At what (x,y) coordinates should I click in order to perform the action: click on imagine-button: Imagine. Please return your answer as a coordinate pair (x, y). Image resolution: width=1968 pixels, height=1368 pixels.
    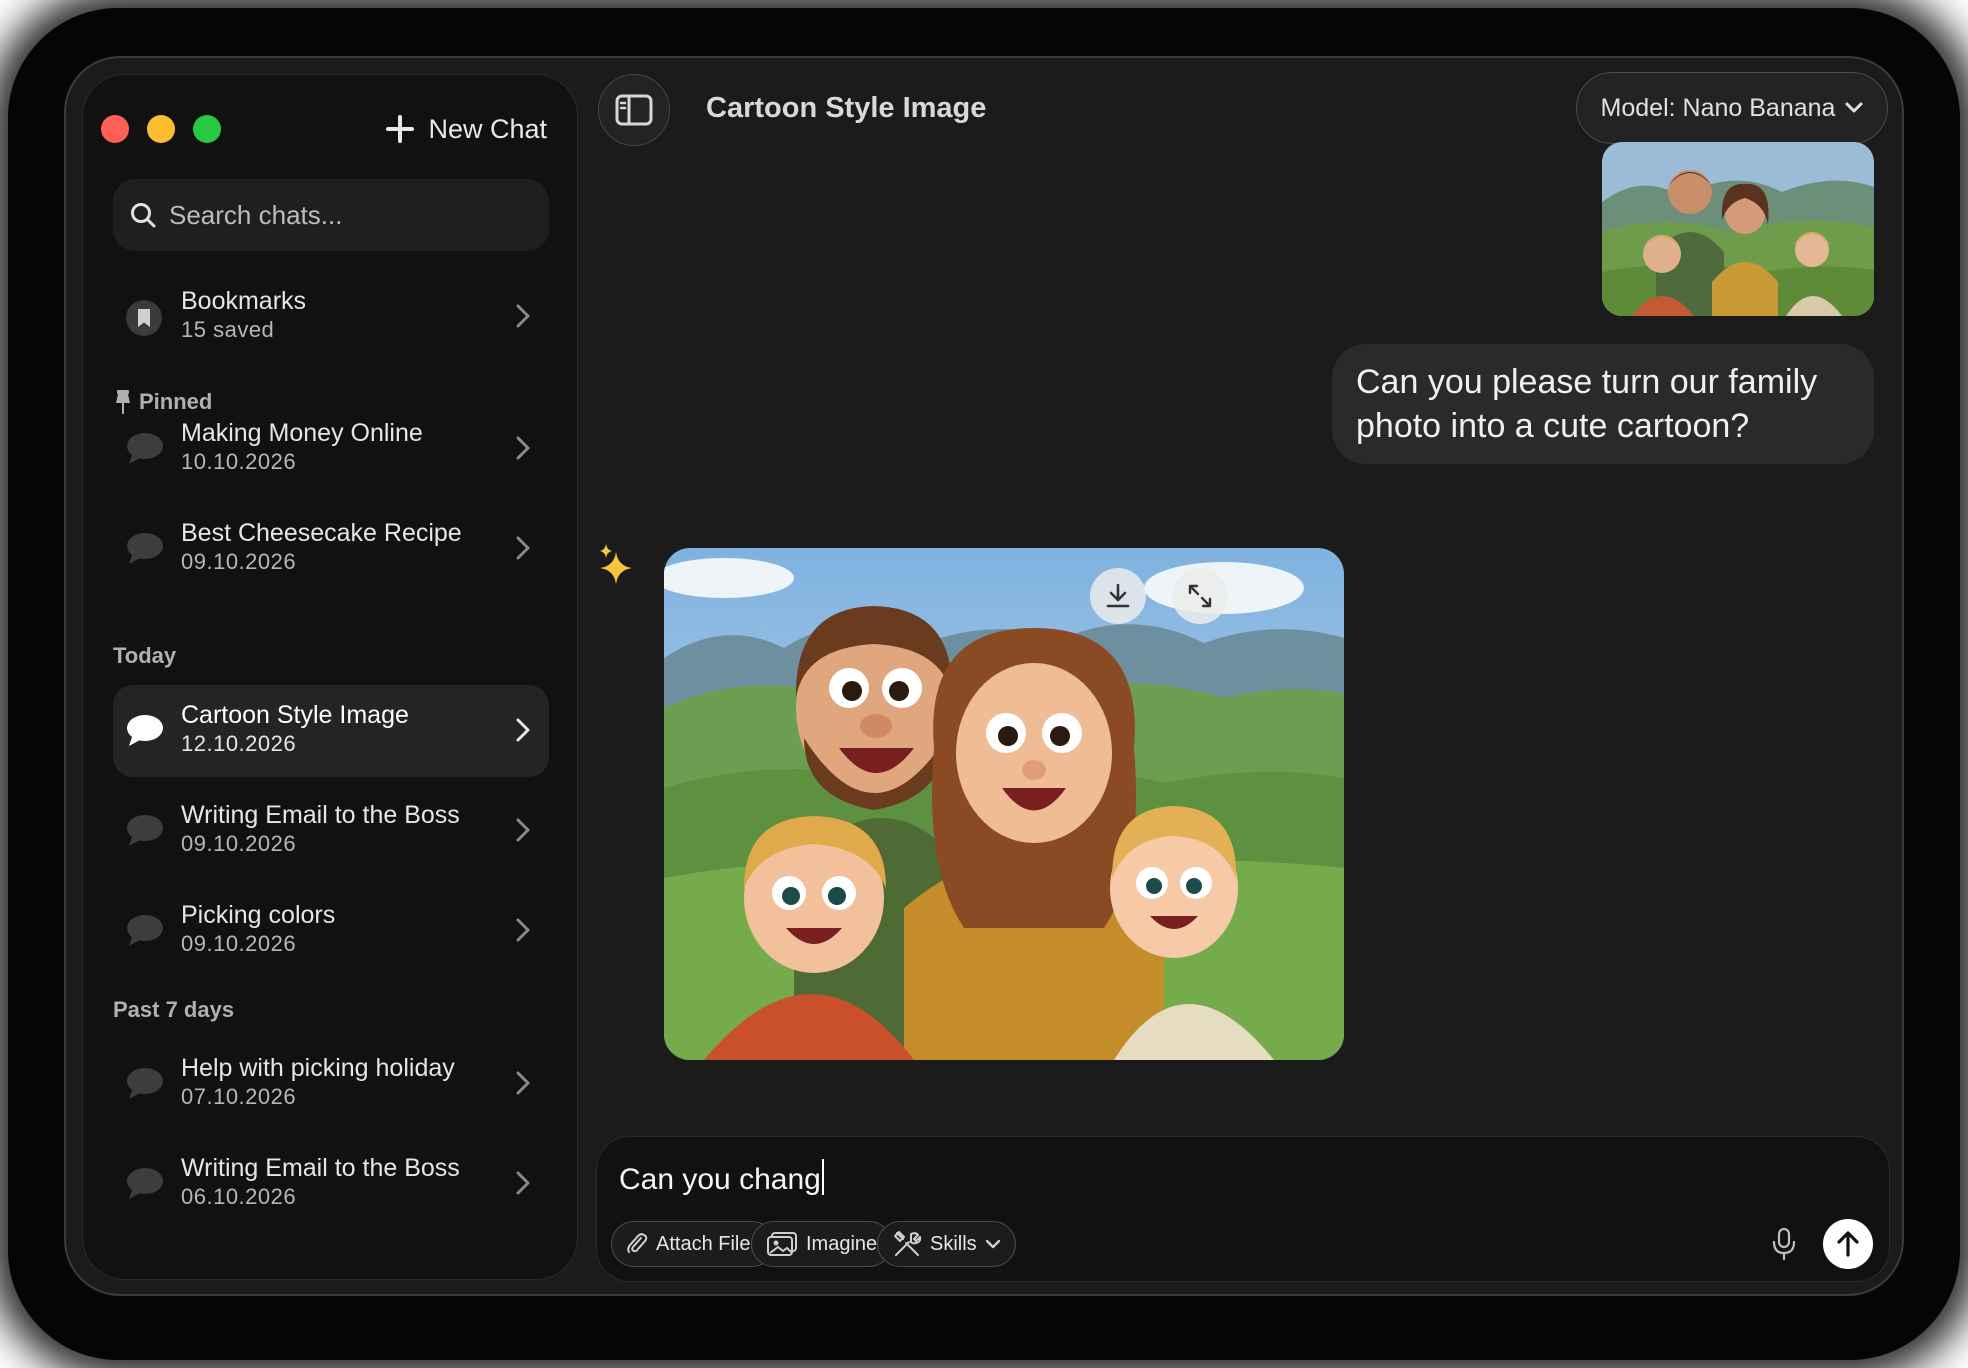
    Looking at the image, I should click on (822, 1244).